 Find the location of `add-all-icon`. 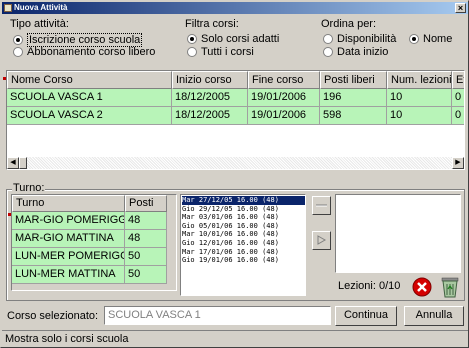

add-all-icon is located at coordinates (322, 240).